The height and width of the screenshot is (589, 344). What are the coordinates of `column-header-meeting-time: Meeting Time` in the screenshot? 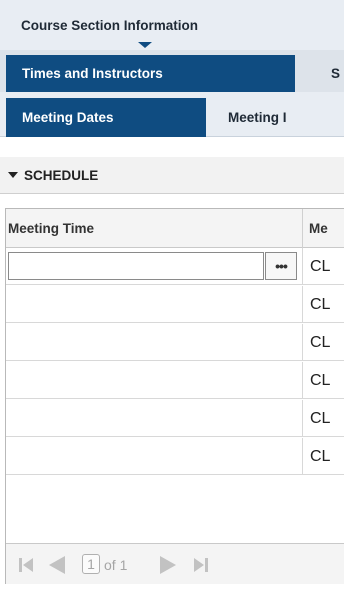 It's located at (154, 228).